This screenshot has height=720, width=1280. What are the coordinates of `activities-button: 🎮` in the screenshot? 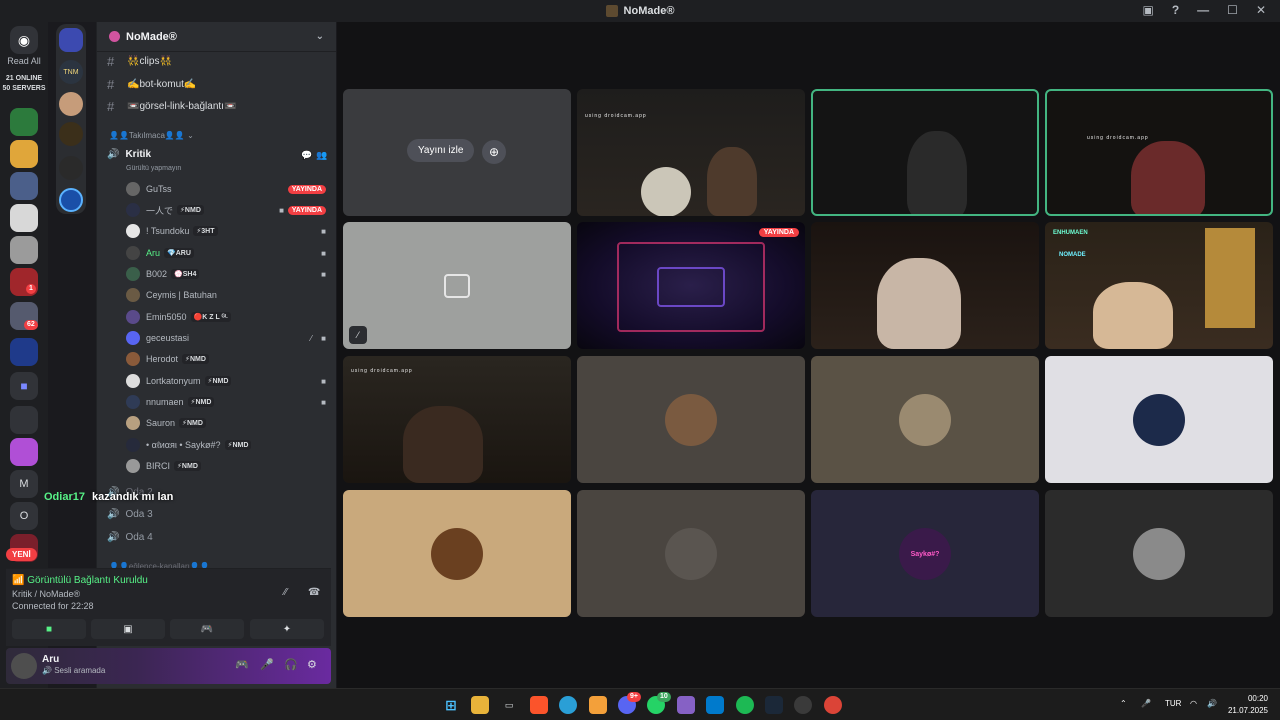 It's located at (207, 629).